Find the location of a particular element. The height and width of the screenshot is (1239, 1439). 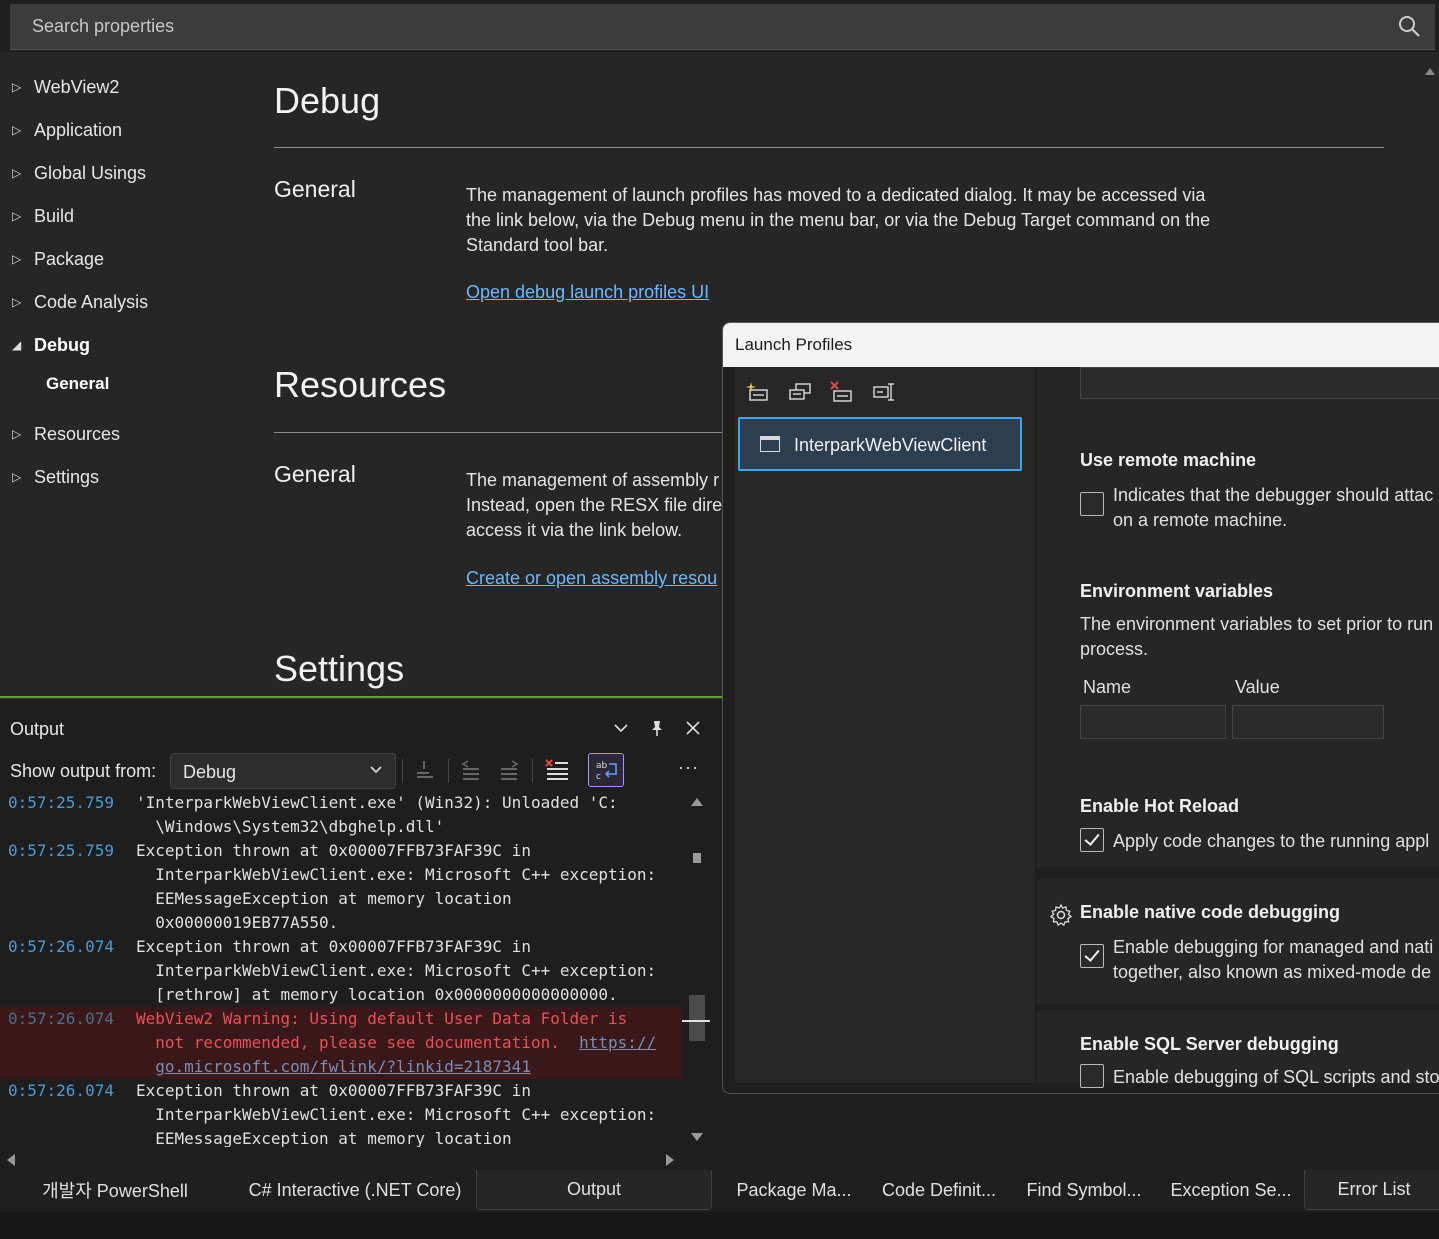

search-input is located at coordinates (722, 26).